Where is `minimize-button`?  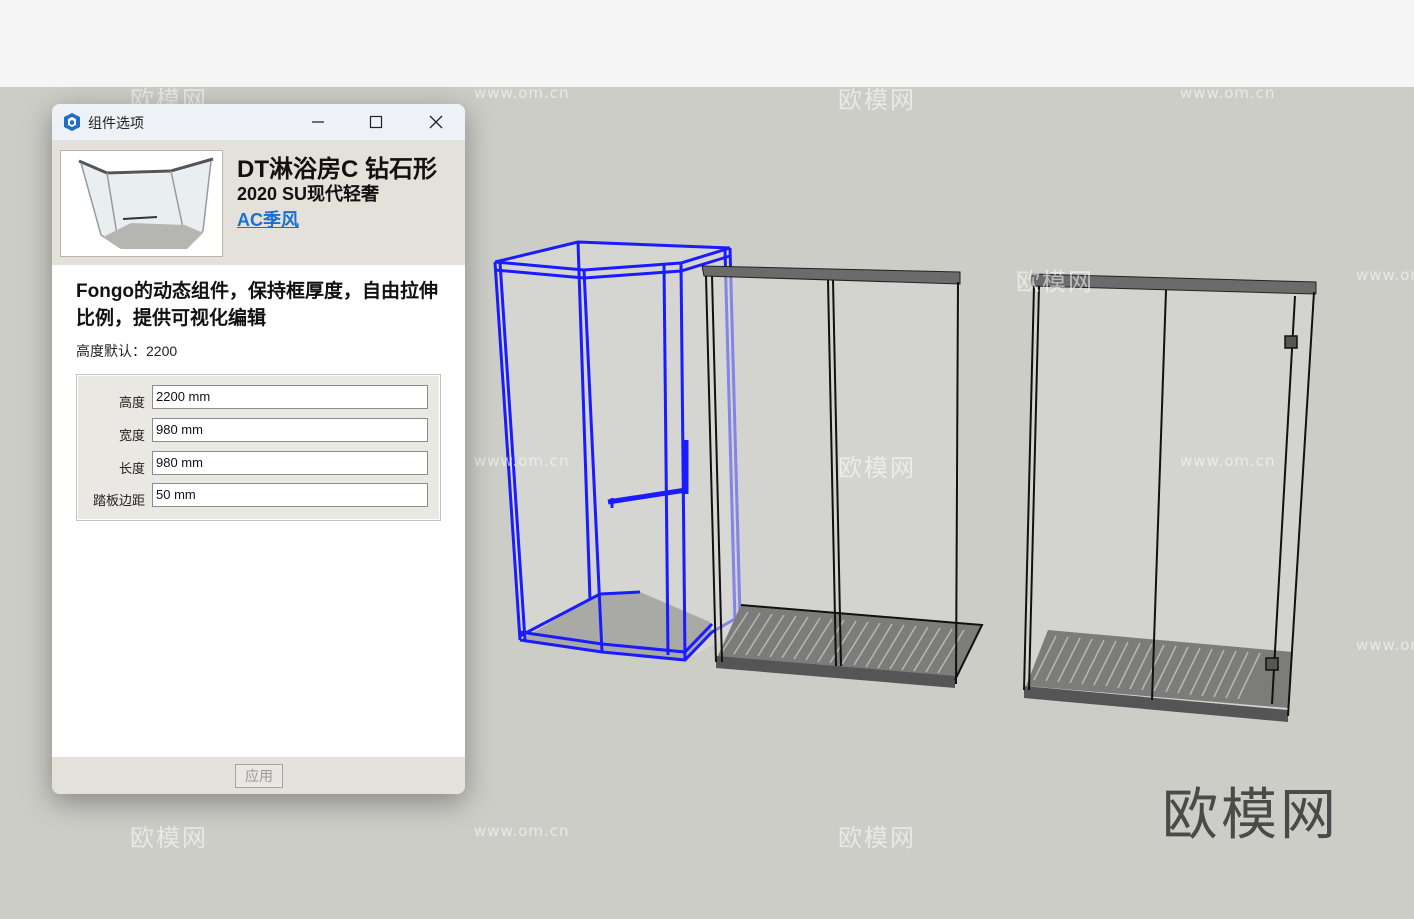 minimize-button is located at coordinates (318, 122).